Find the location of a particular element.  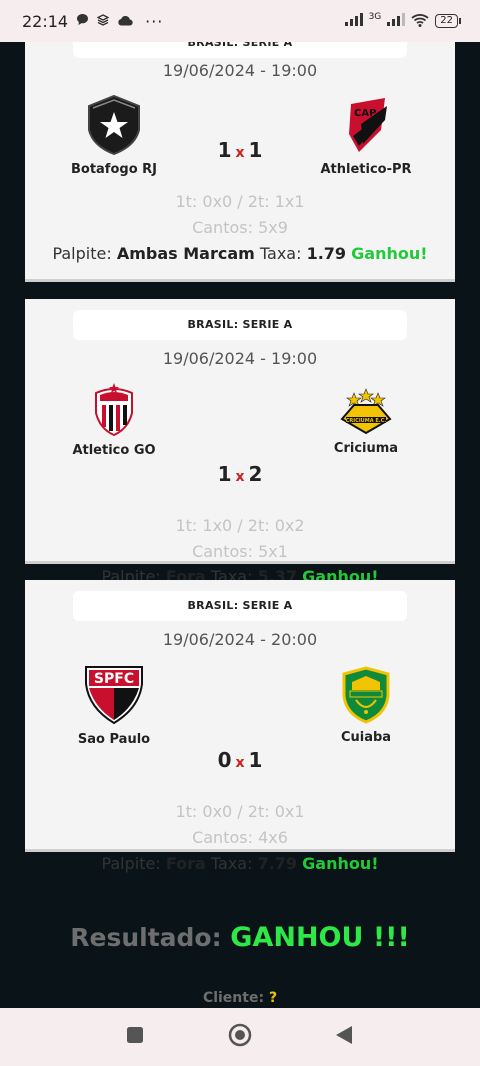

back-button is located at coordinates (344, 1037).